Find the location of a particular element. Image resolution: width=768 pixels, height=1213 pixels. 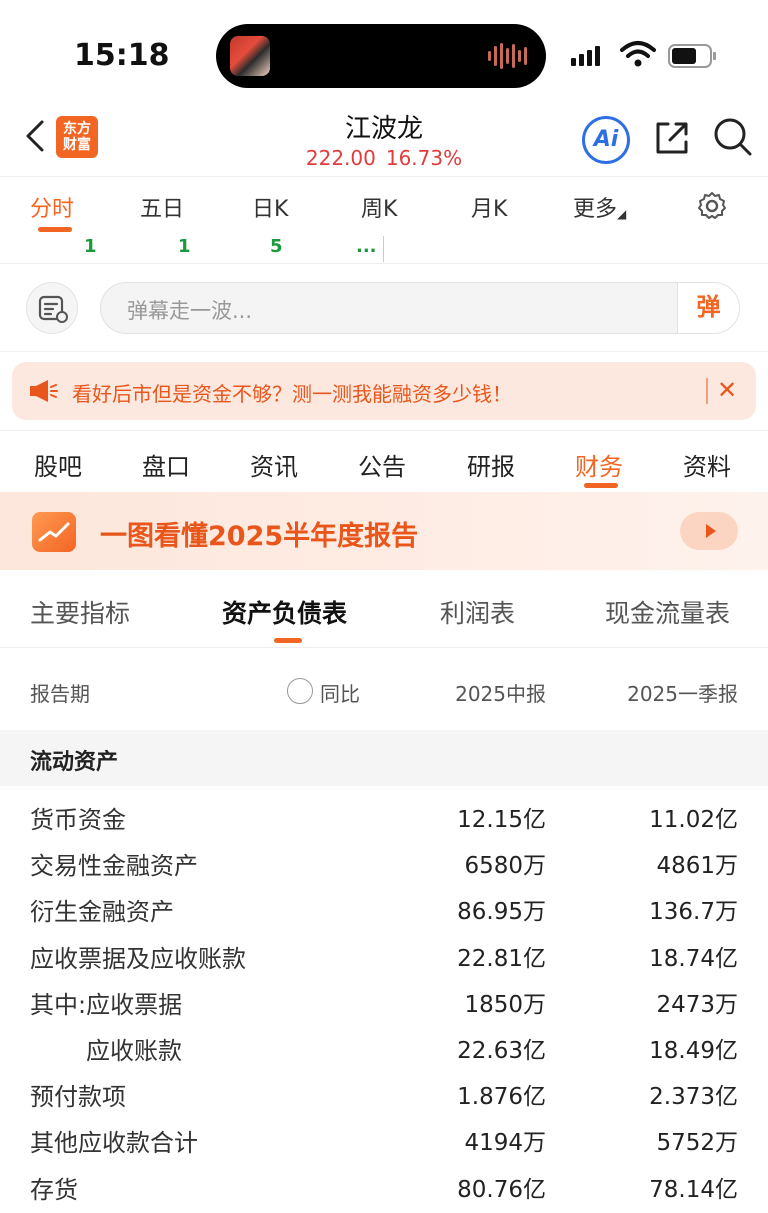

danmaku-bar: 弹幕走一波... 弹 is located at coordinates (384, 308).